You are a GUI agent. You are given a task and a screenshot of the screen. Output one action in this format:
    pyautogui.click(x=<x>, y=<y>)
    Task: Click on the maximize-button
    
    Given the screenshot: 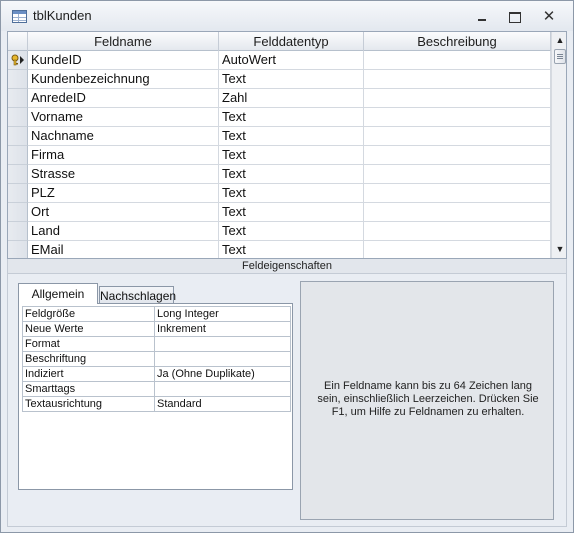 What is the action you would take?
    pyautogui.click(x=514, y=17)
    